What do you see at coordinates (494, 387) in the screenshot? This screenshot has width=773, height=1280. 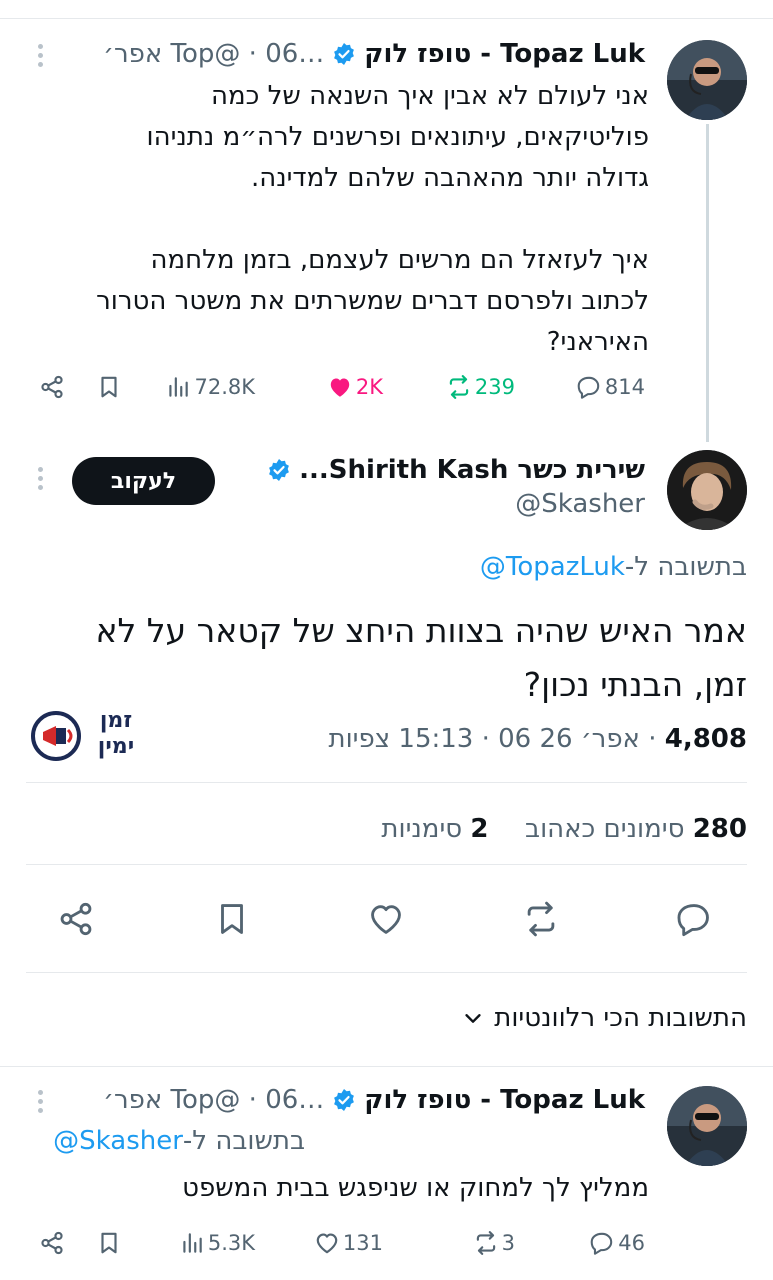 I see `repost-count: 239` at bounding box center [494, 387].